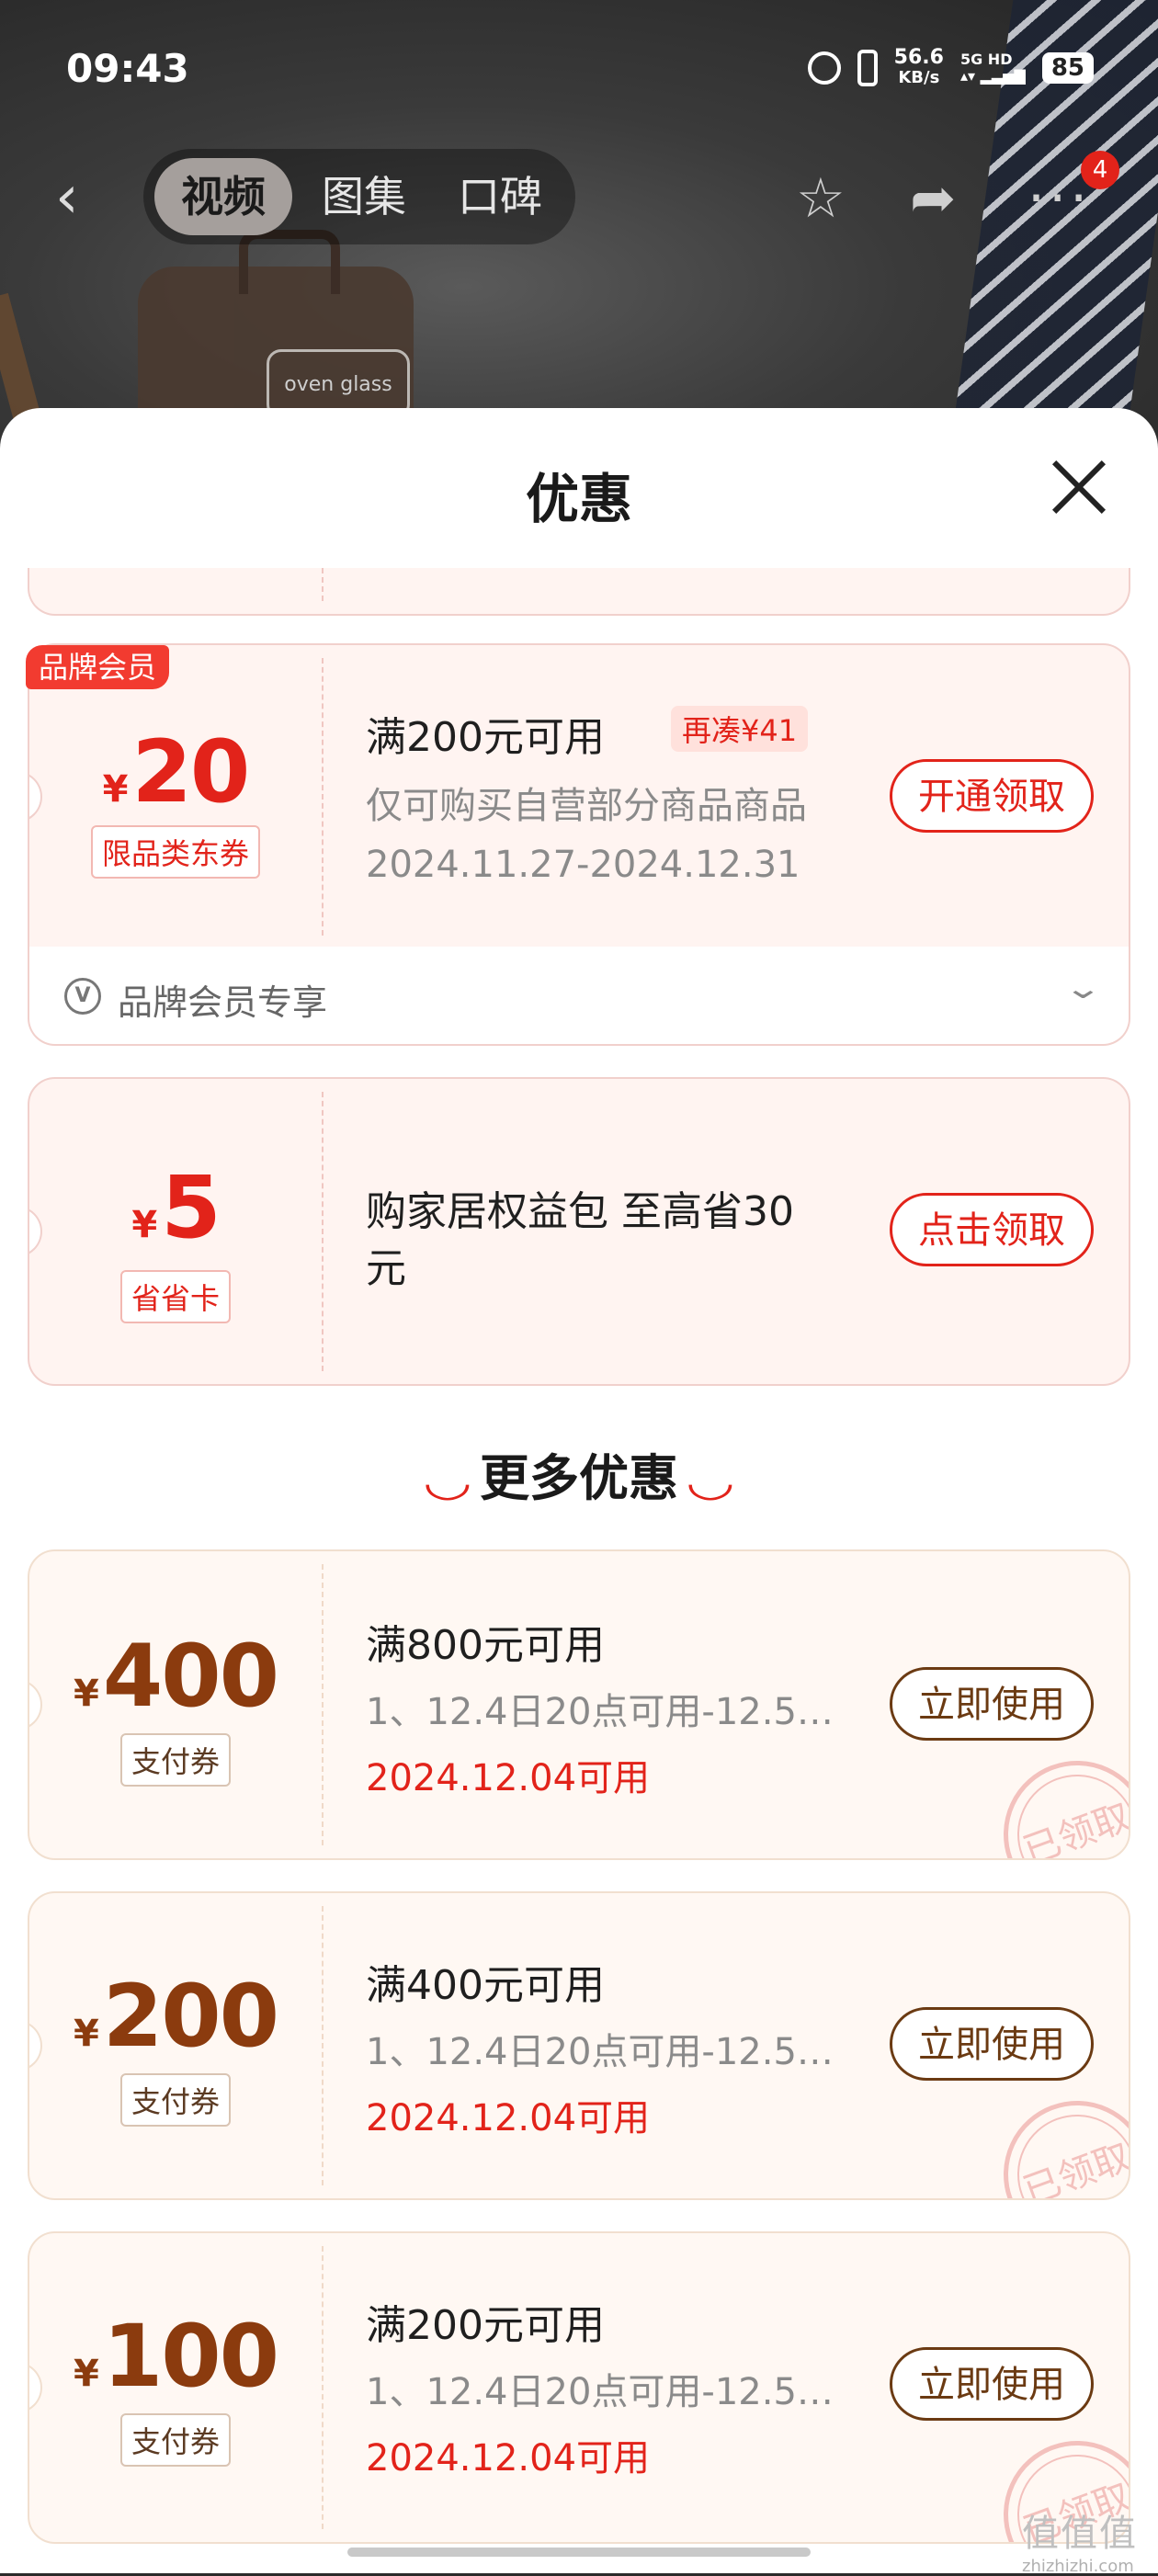  What do you see at coordinates (78, 198) in the screenshot?
I see `back-chevron-icon: ‹` at bounding box center [78, 198].